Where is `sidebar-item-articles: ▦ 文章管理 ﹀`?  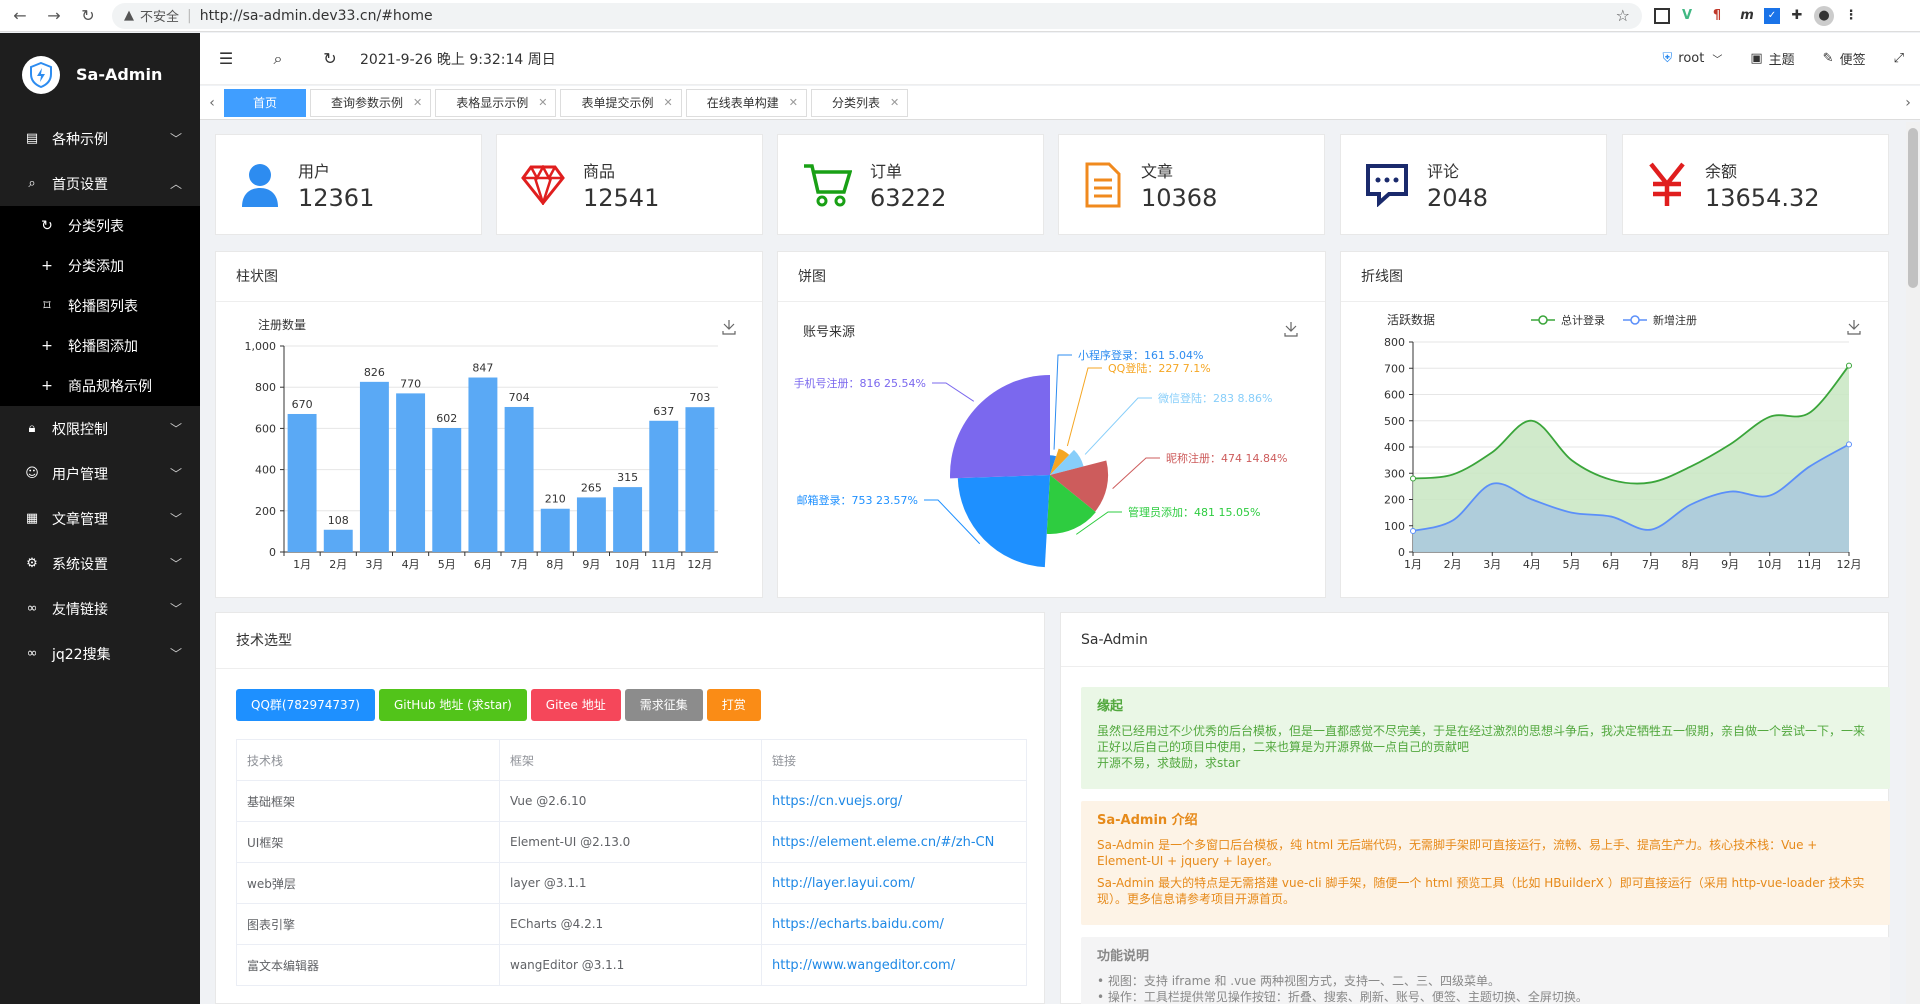
sidebar-item-articles: ▦ 文章管理 ﹀ is located at coordinates (100, 518).